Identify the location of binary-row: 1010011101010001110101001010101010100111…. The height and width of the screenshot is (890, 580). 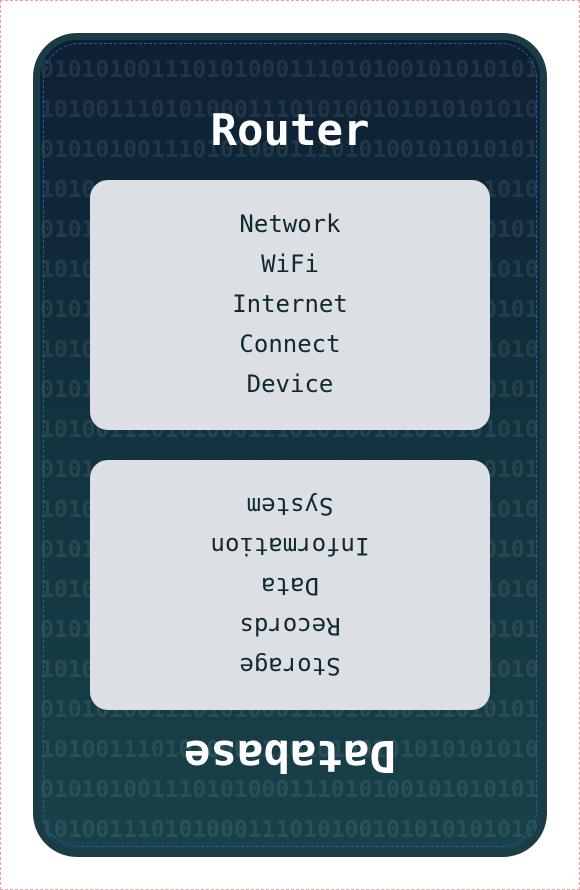
(290, 830).